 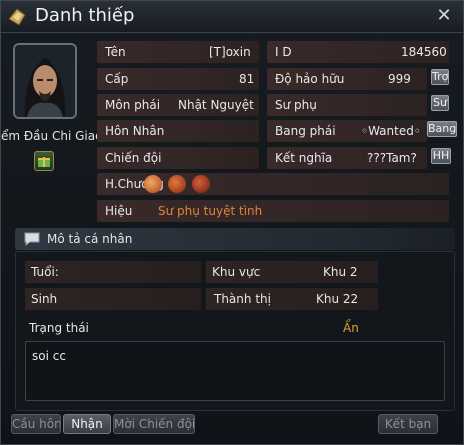 I want to click on guild-label: Bang phái, so click(x=305, y=131).